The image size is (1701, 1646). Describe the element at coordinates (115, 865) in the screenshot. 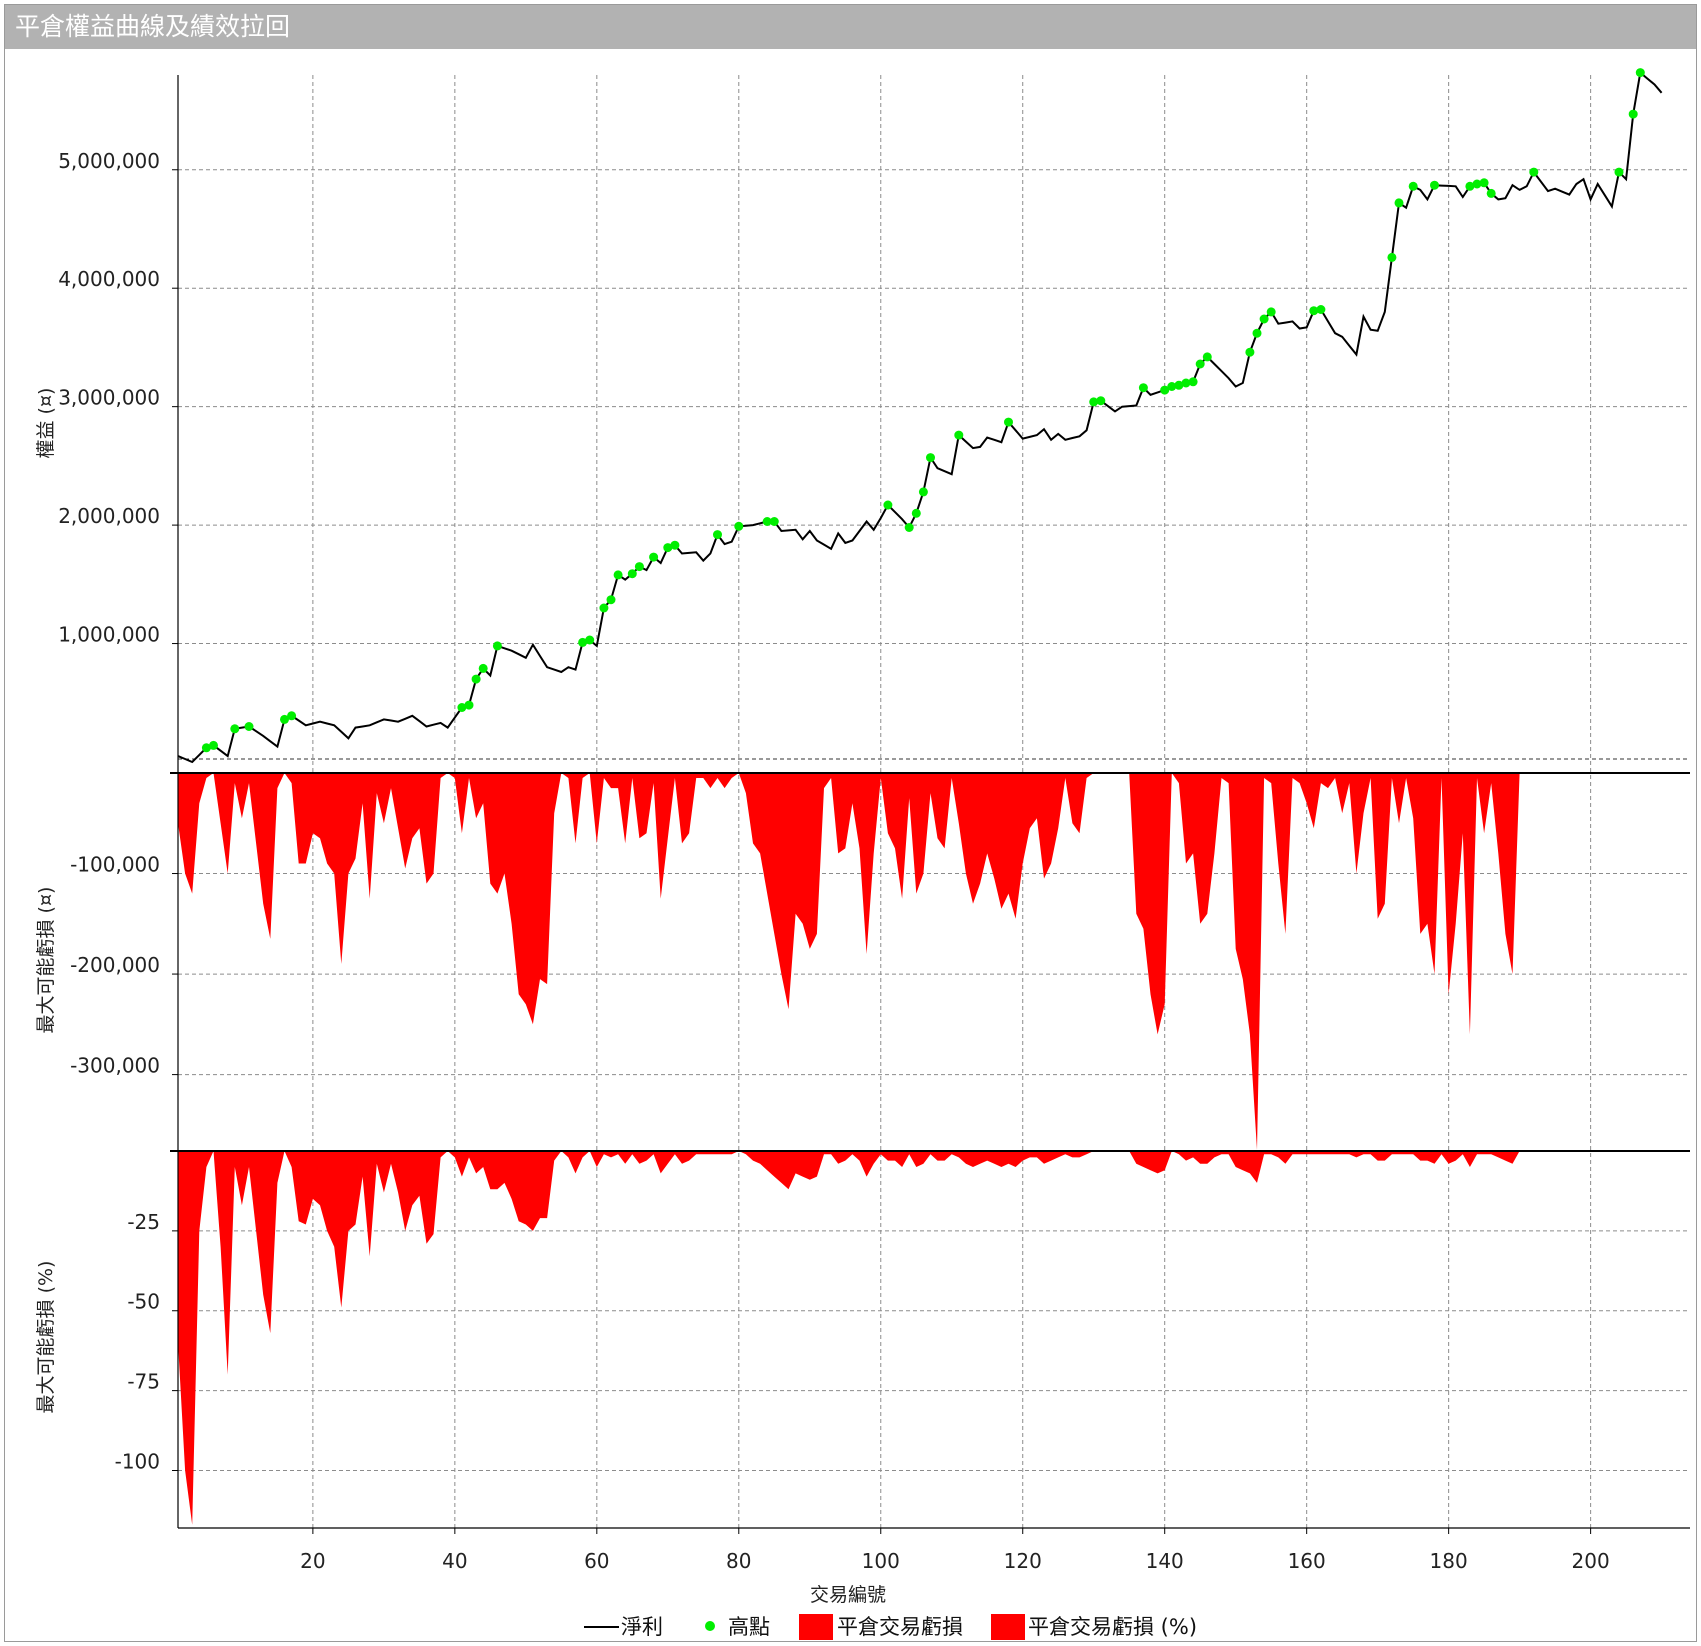

I see `y-tick-label: -100,000` at that location.